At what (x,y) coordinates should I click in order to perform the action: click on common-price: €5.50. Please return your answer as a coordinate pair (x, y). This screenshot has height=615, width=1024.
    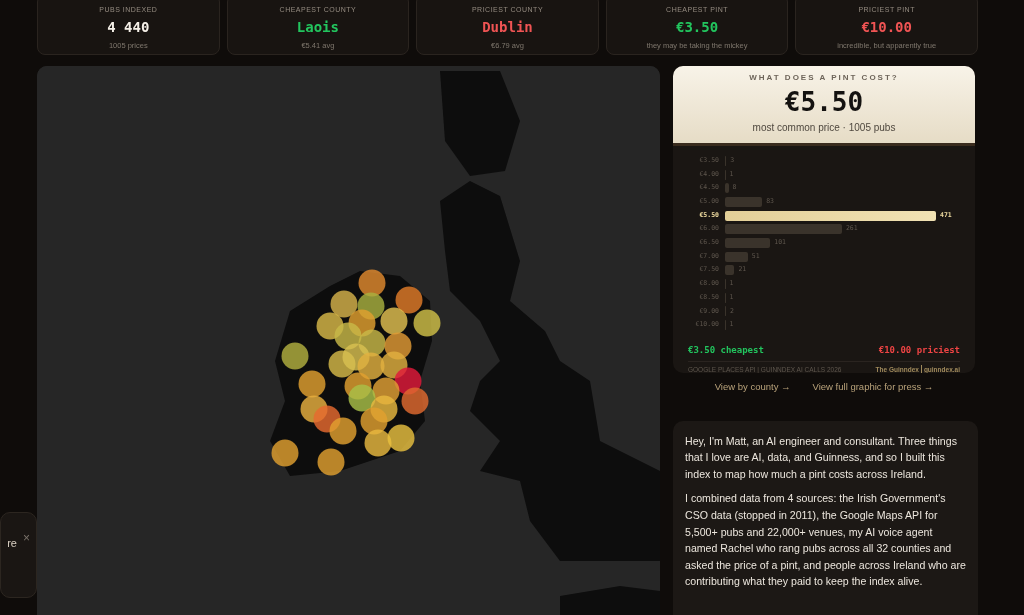
    Looking at the image, I should click on (824, 102).